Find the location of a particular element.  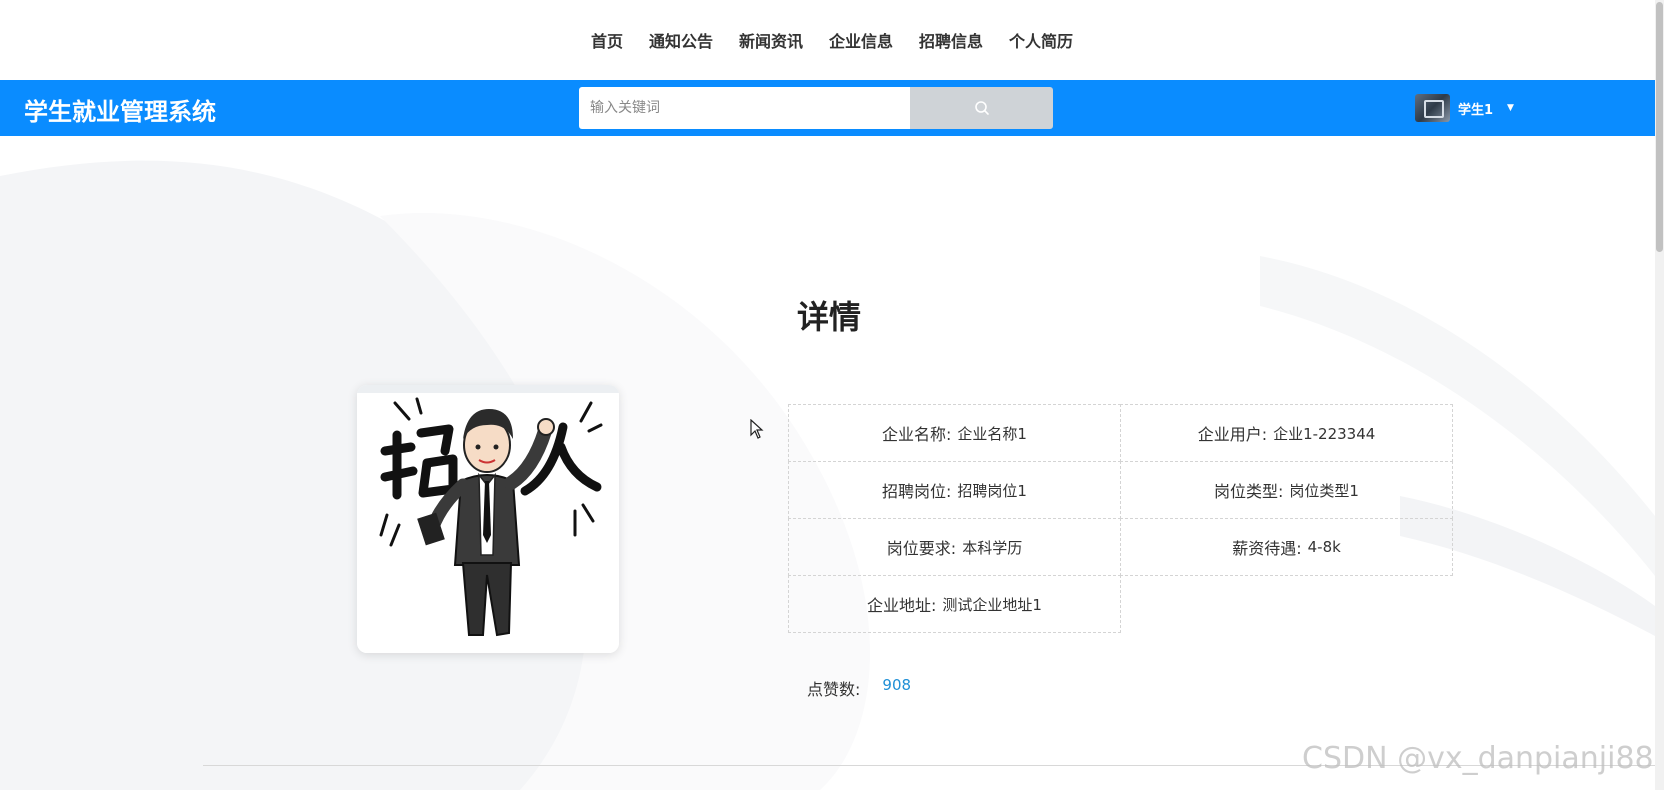

nav-item-companies: 企业信息 is located at coordinates (861, 40).